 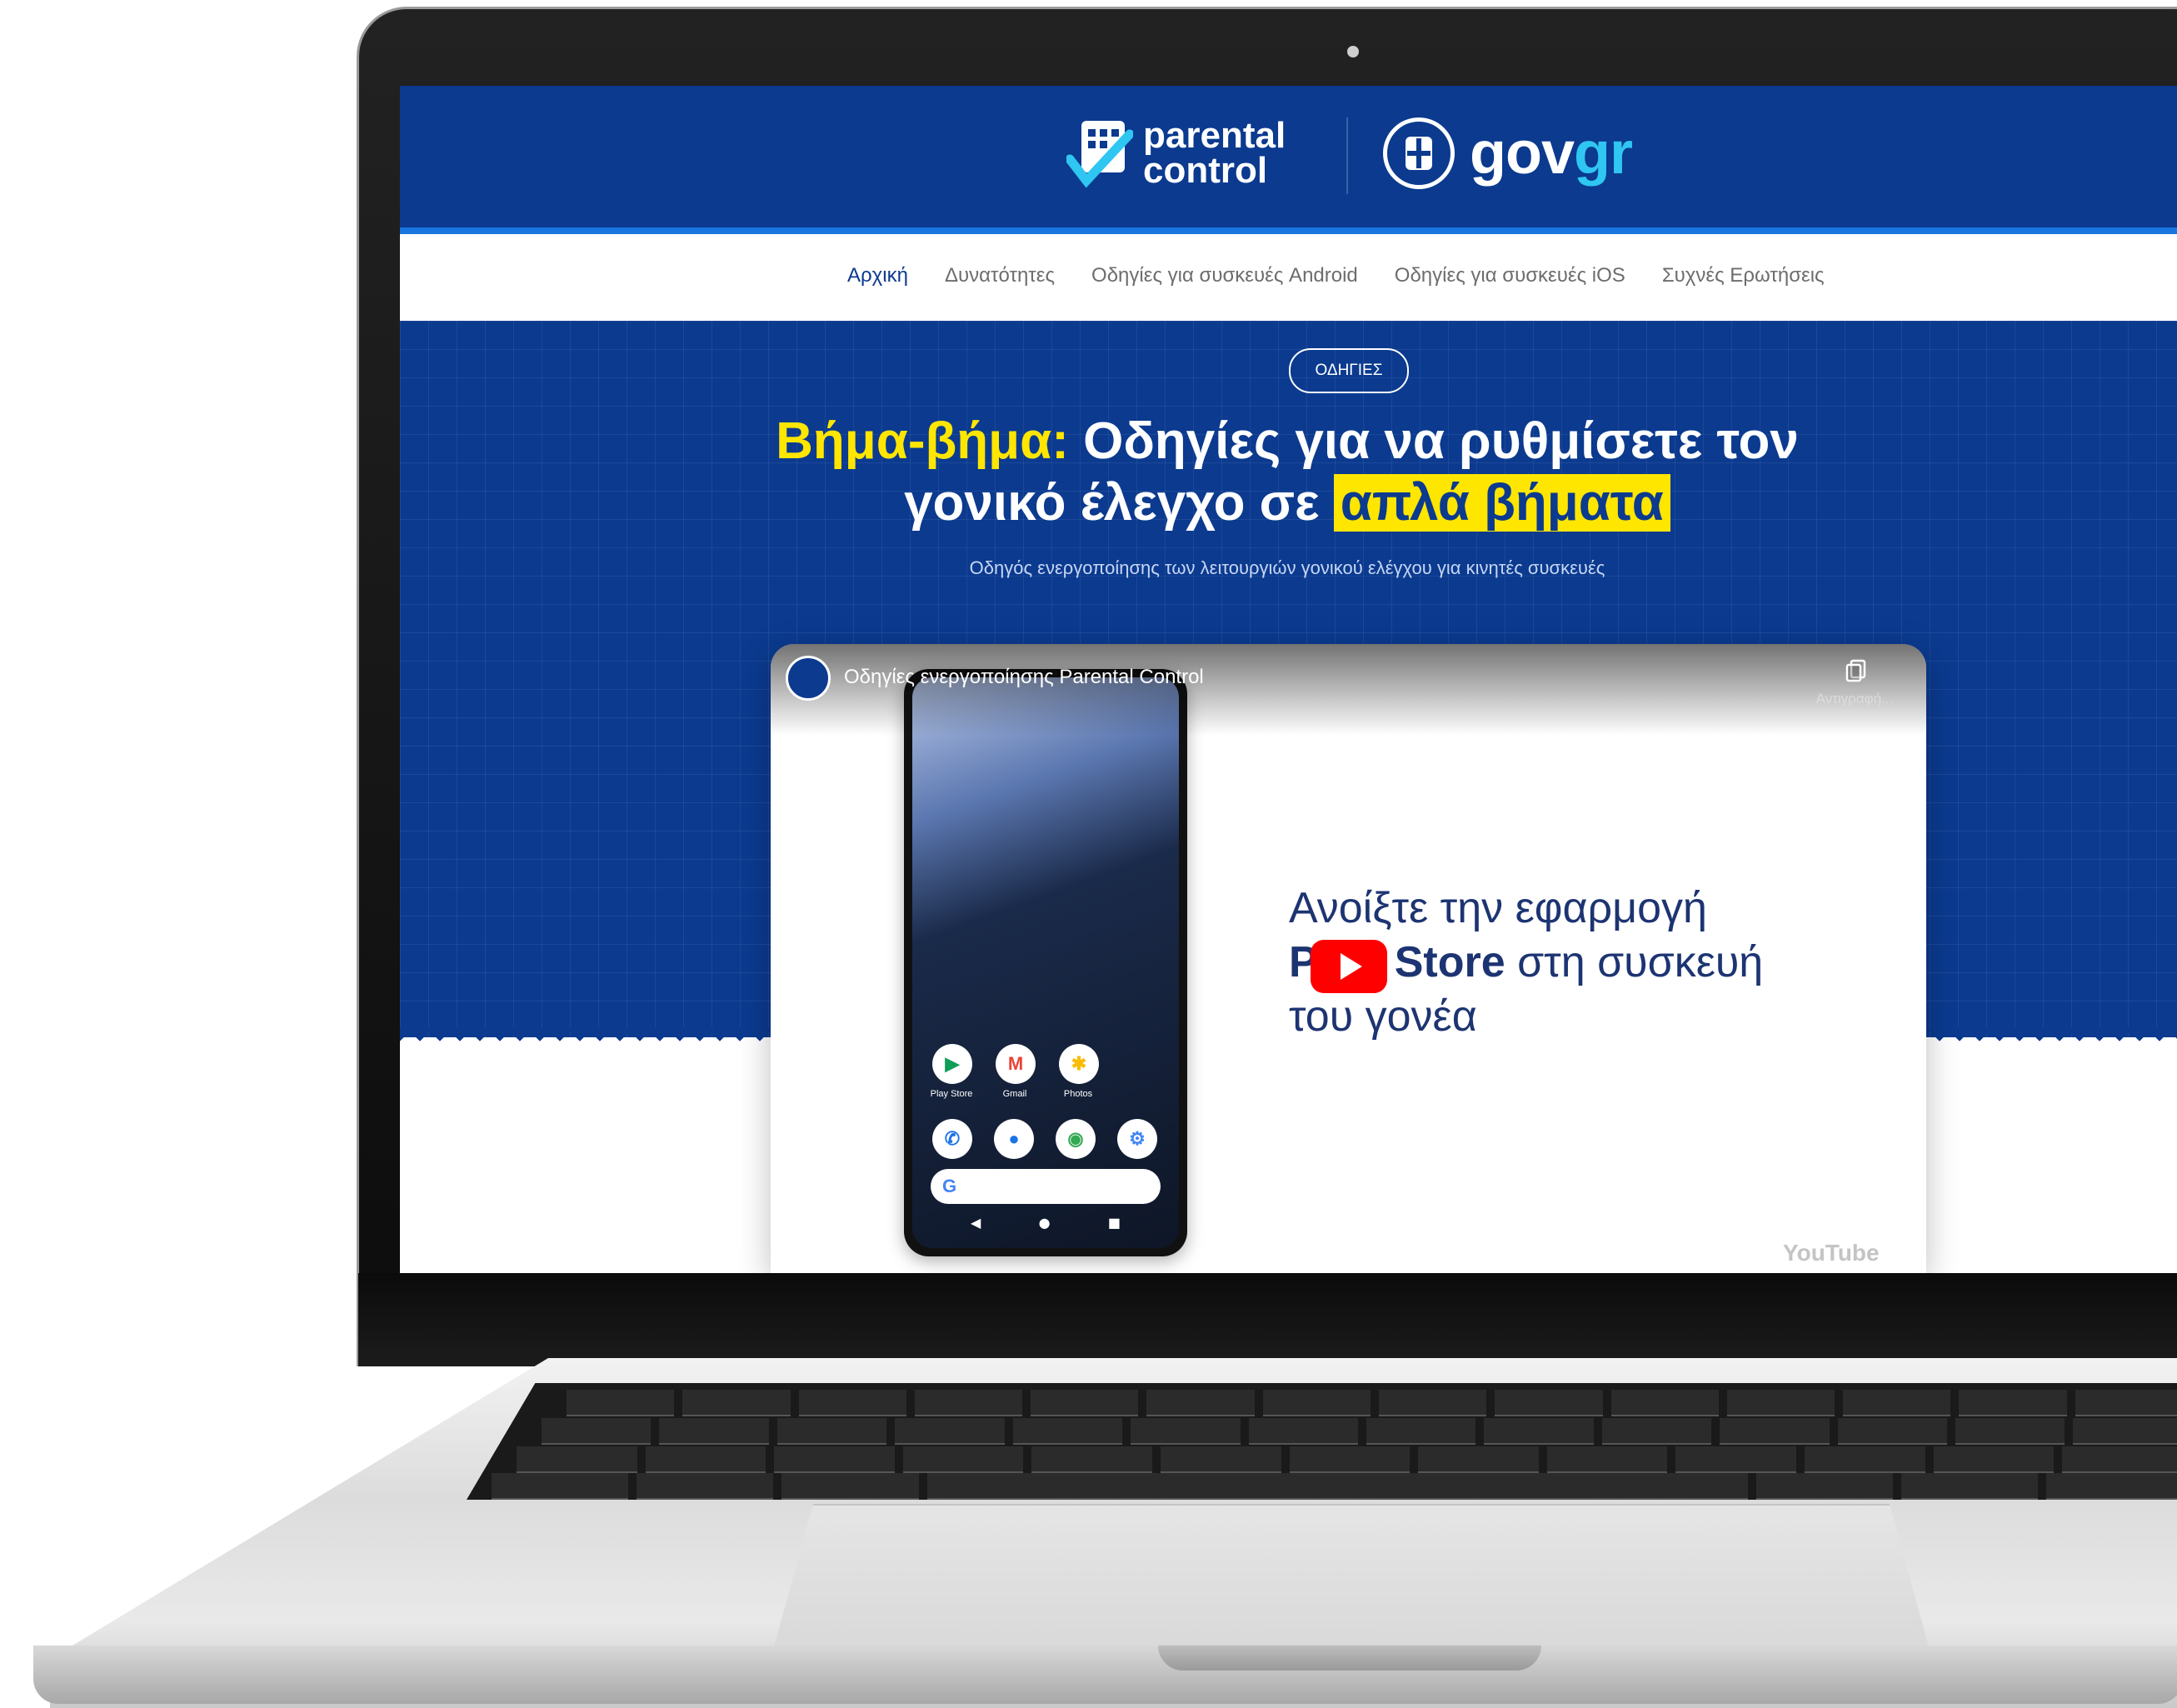 I want to click on play-button, so click(x=1349, y=966).